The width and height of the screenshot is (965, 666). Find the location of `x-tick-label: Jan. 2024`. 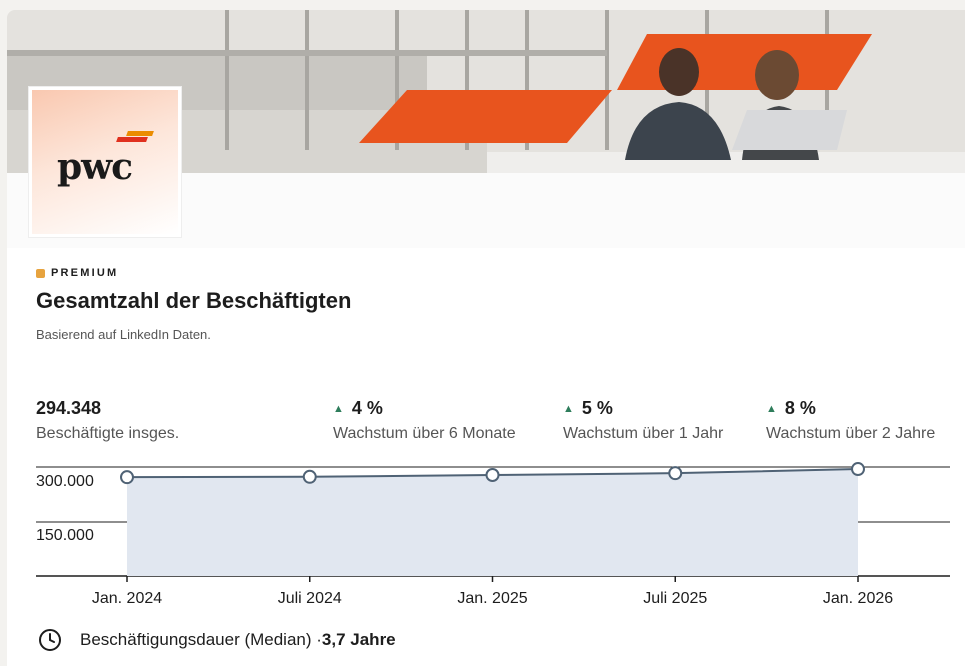

x-tick-label: Jan. 2024 is located at coordinates (127, 598).